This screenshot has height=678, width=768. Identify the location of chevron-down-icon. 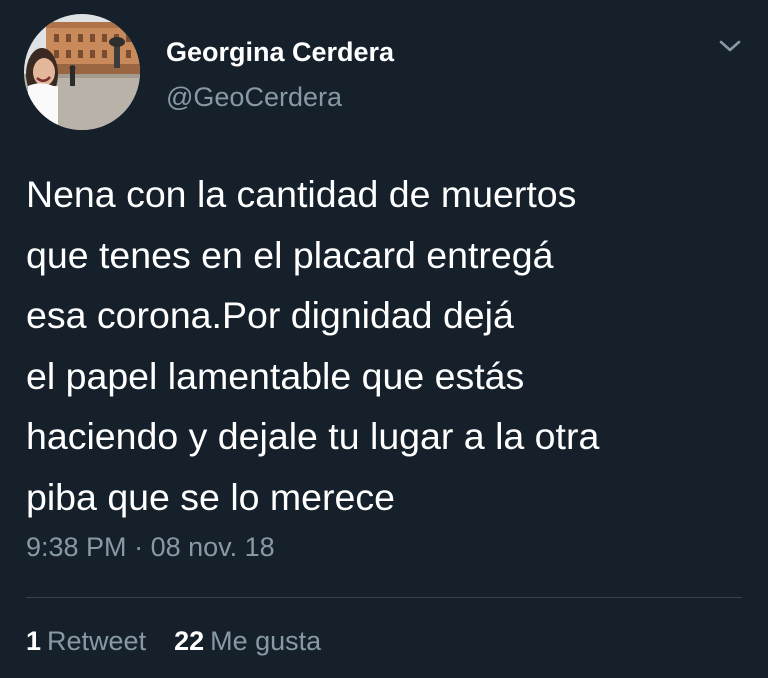
(730, 46).